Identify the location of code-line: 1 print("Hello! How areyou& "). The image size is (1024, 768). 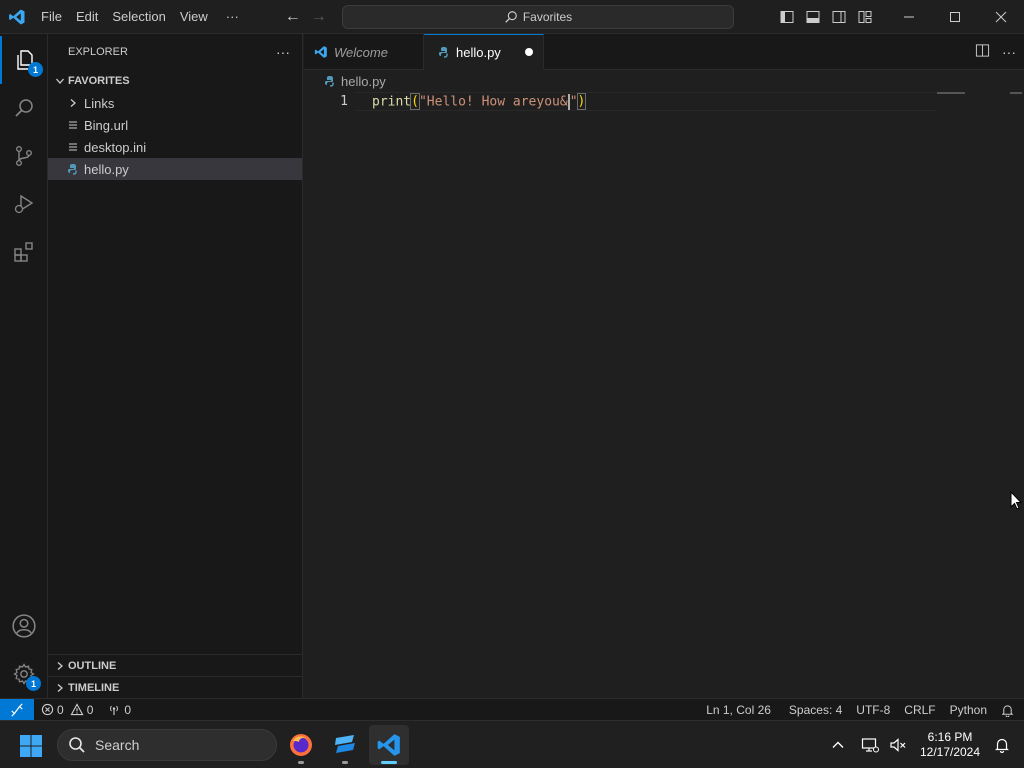
(664, 101).